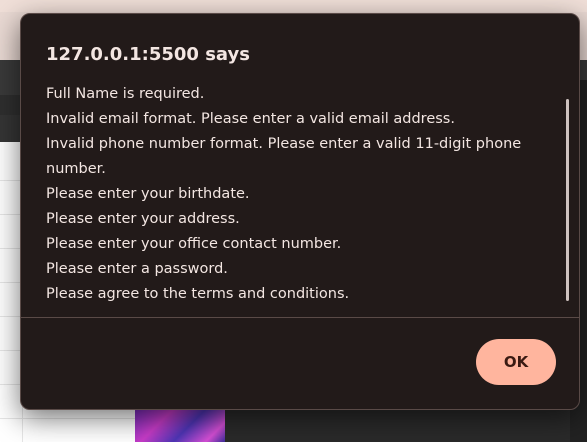 The image size is (587, 442). I want to click on message-line: Please enter your office contact number., so click(194, 244).